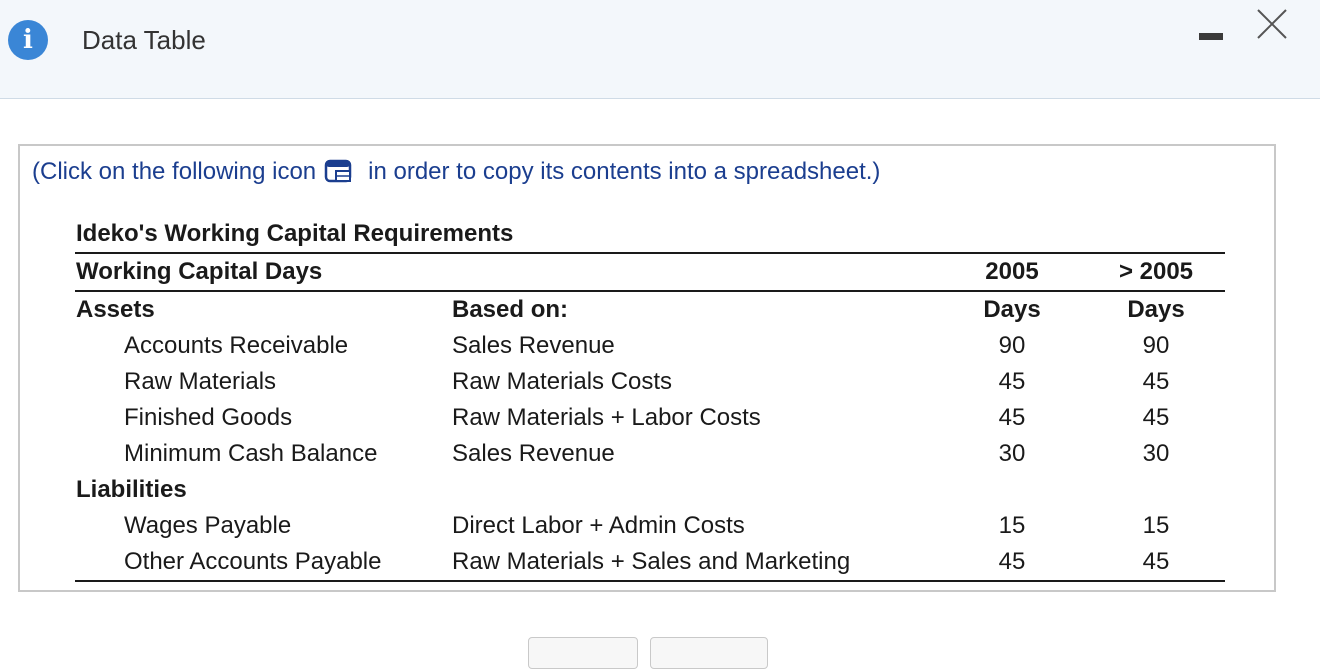 The height and width of the screenshot is (669, 1320). Describe the element at coordinates (144, 40) in the screenshot. I see `dialog-title: Data Table` at that location.